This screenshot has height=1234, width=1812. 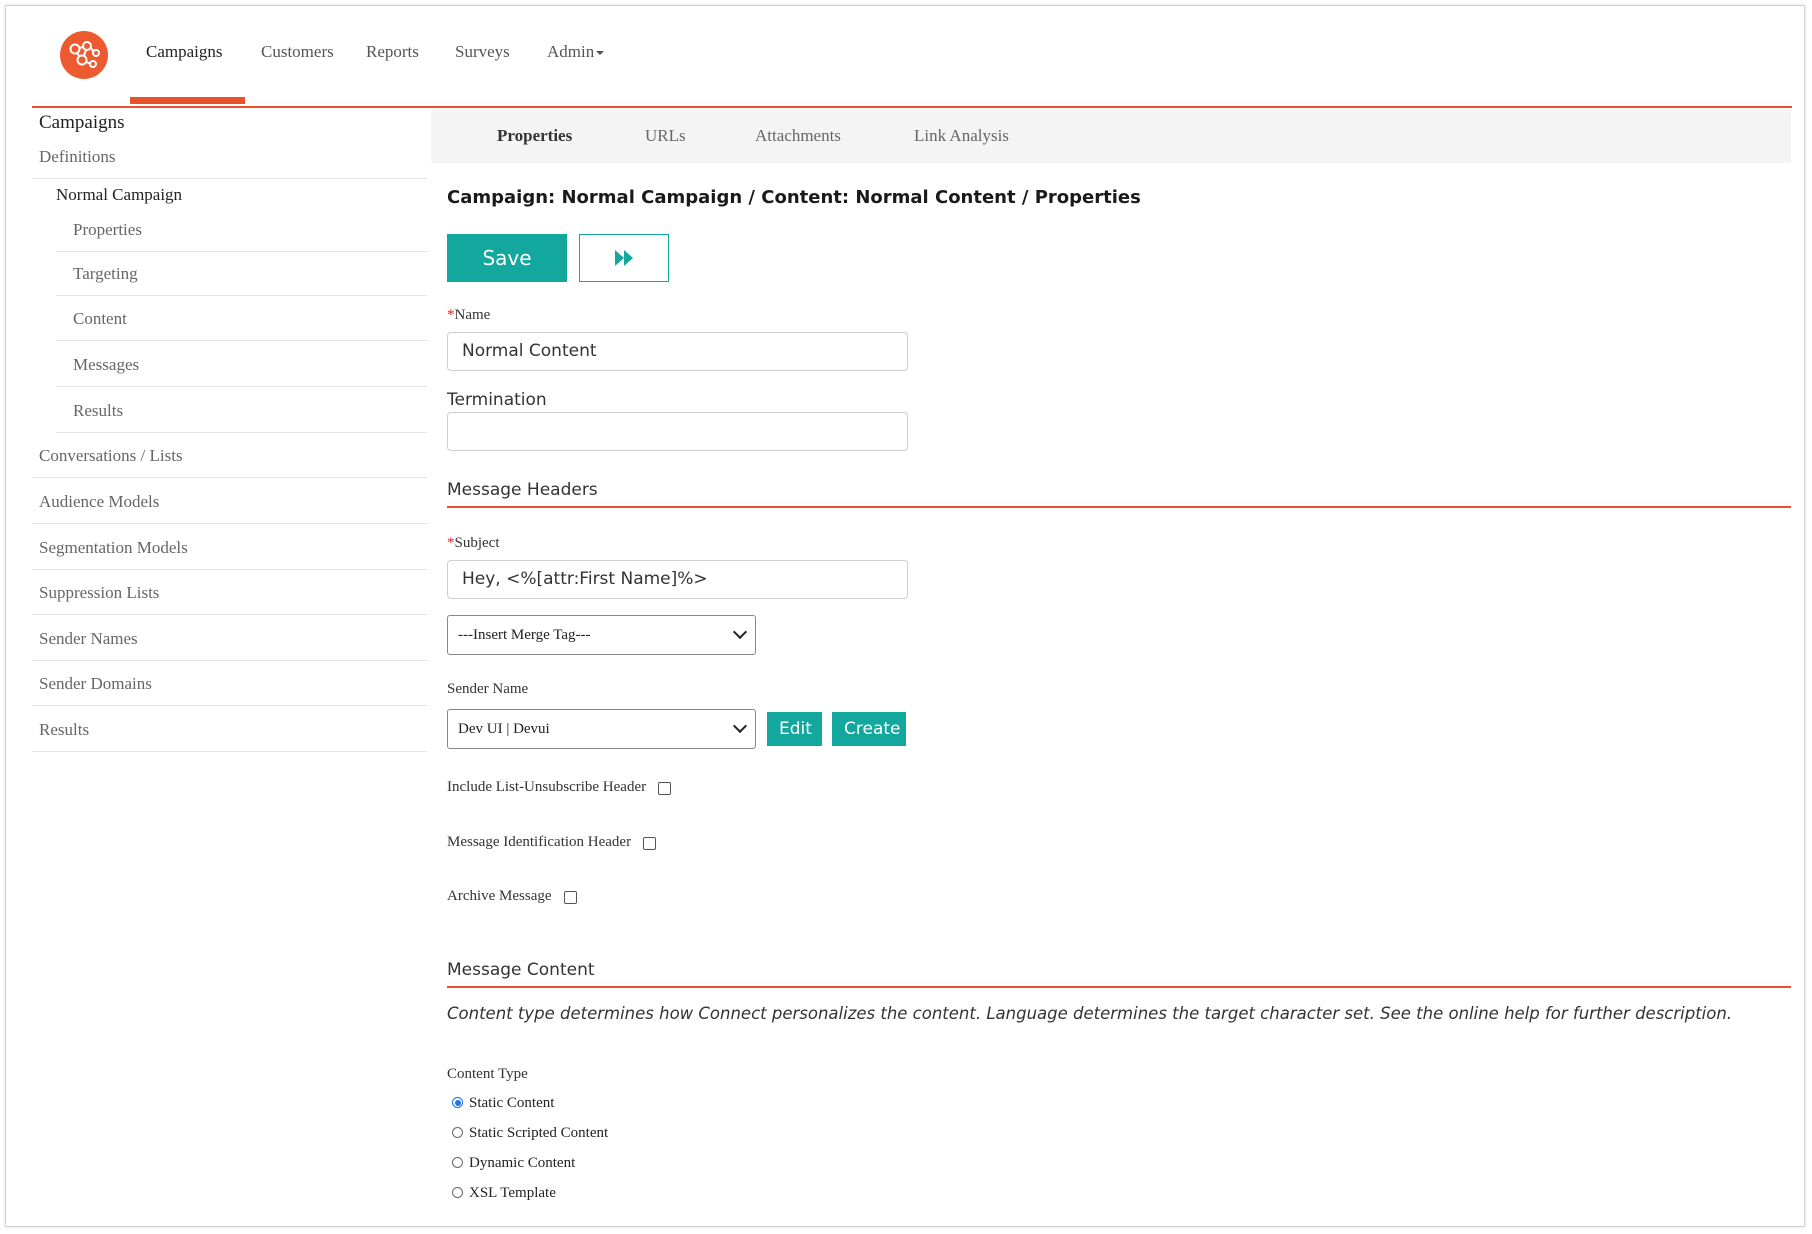 I want to click on sidebar-item-suppression-lists: Suppression Lists, so click(x=229, y=593).